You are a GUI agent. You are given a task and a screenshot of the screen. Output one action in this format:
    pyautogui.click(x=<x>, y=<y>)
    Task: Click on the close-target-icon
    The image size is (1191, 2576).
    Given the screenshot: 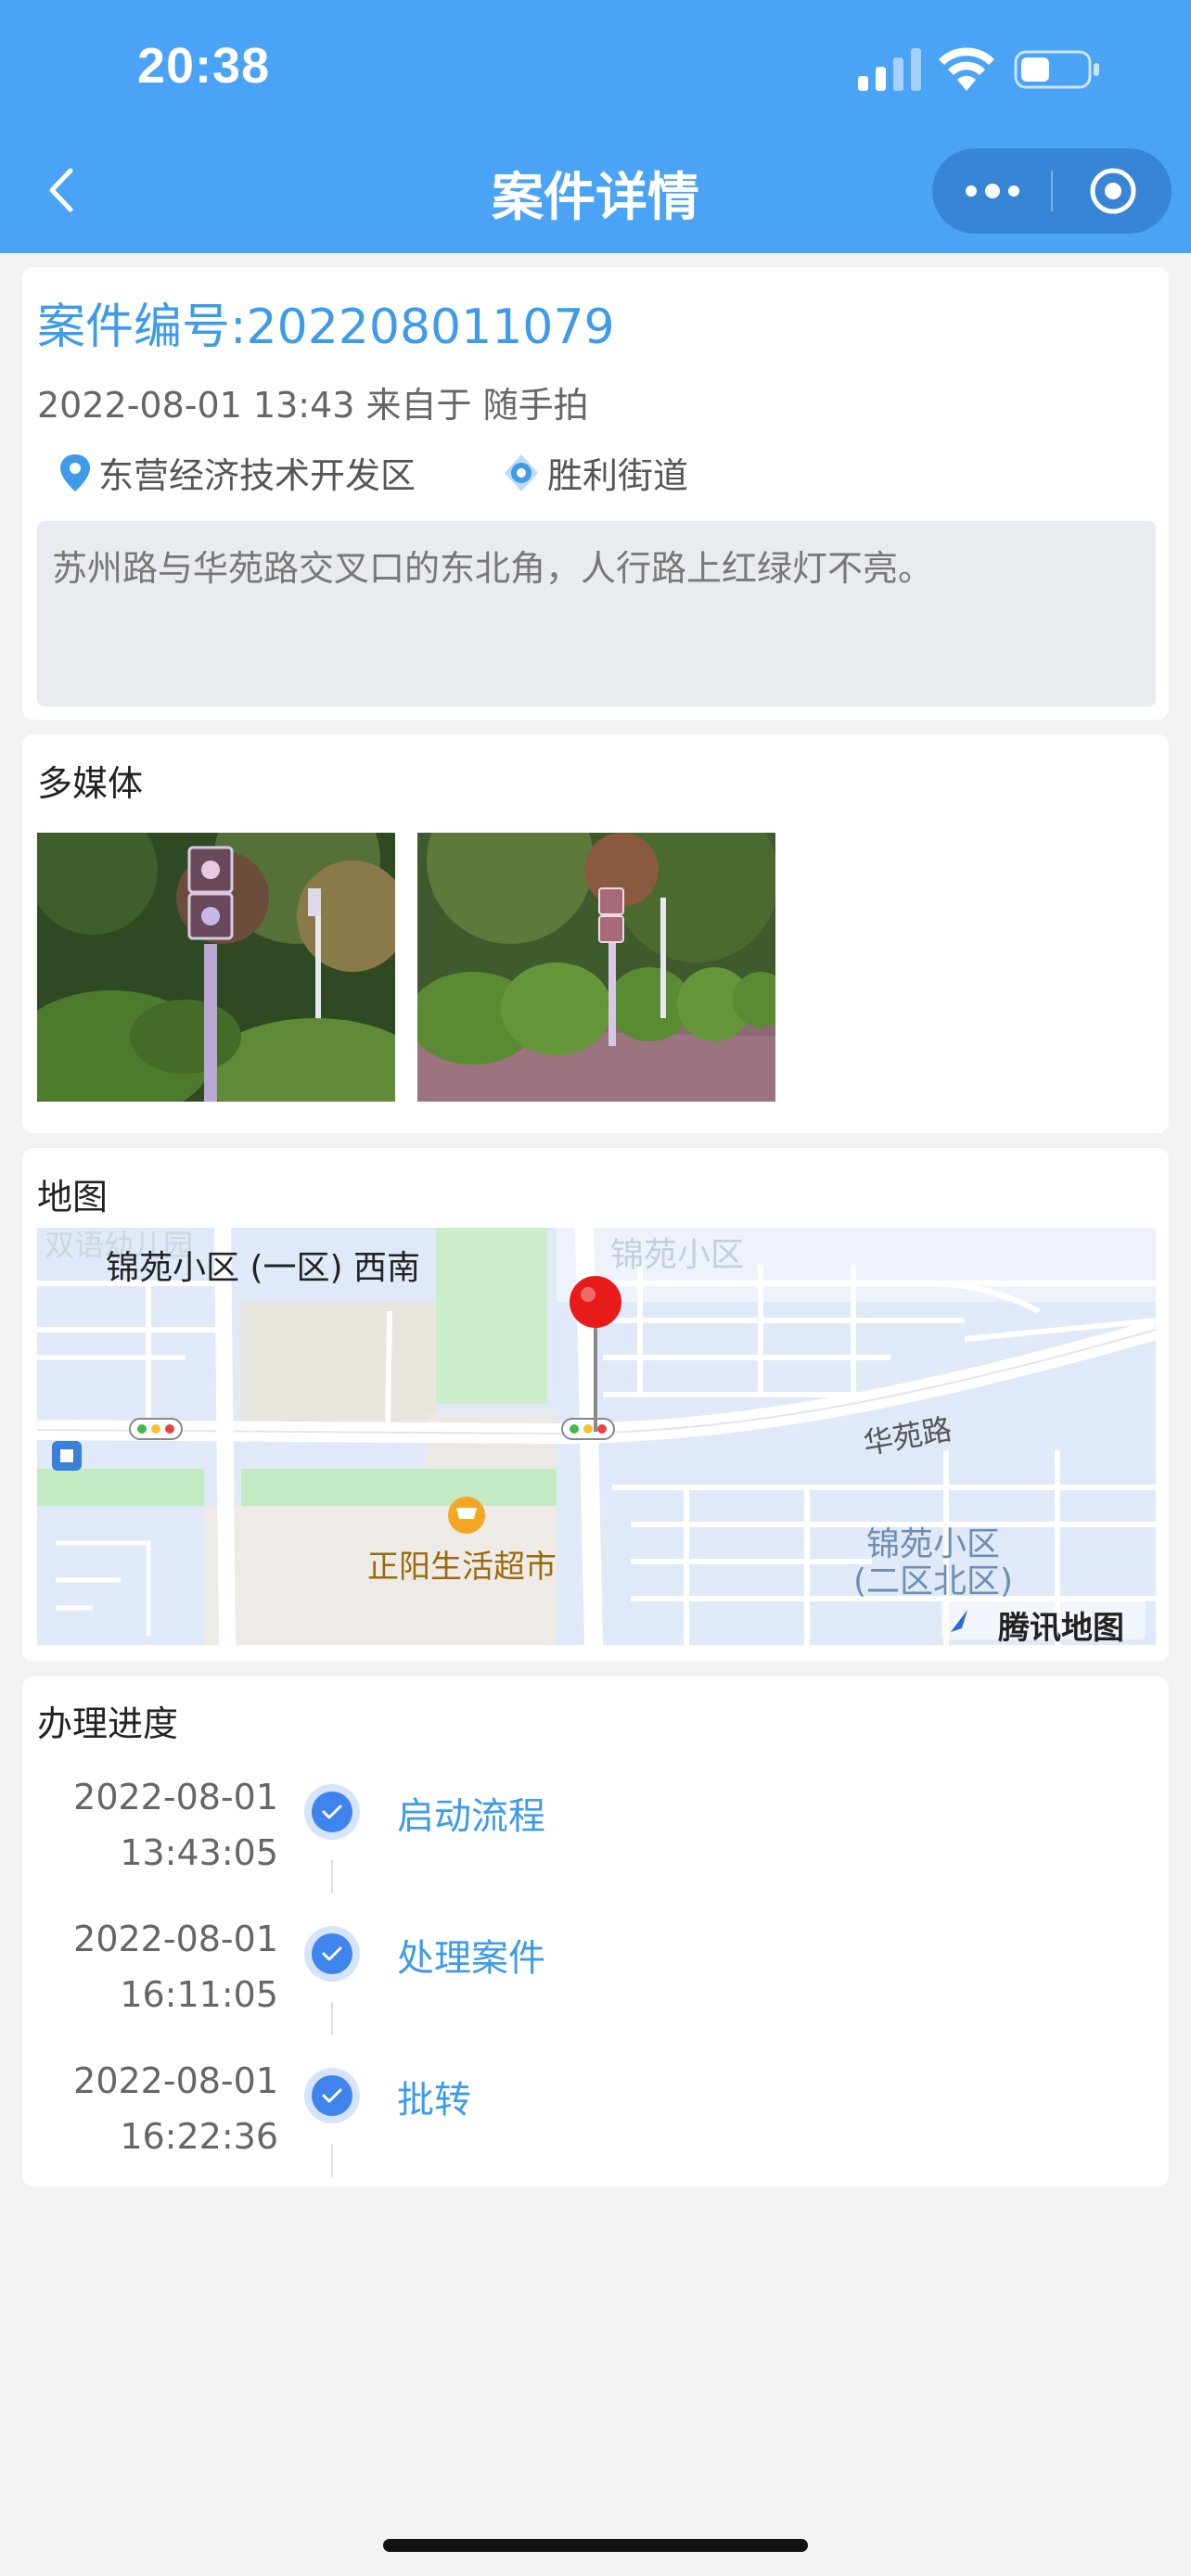 What is the action you would take?
    pyautogui.click(x=1113, y=191)
    